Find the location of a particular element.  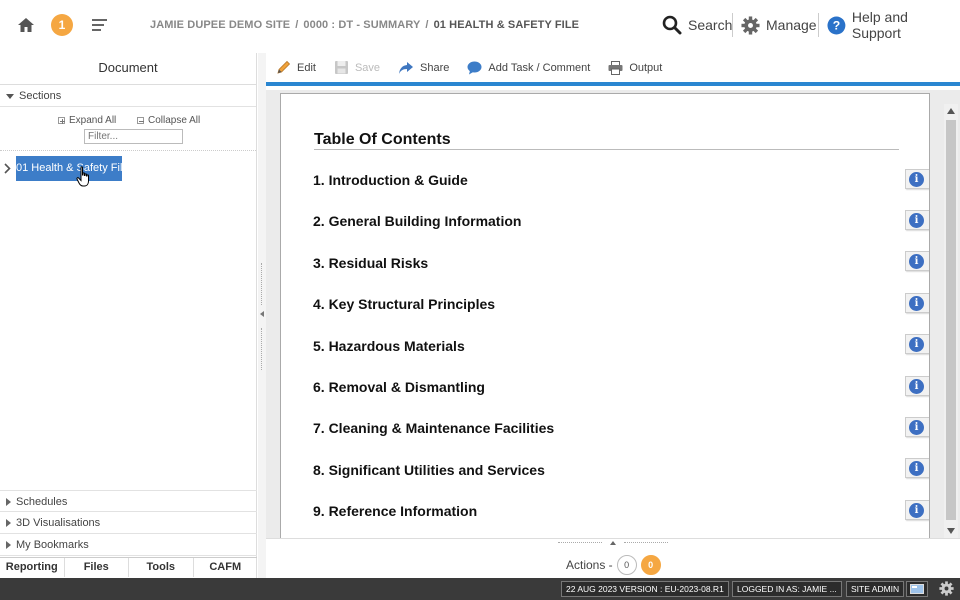

role-badge: SITE ADMIN is located at coordinates (875, 589).